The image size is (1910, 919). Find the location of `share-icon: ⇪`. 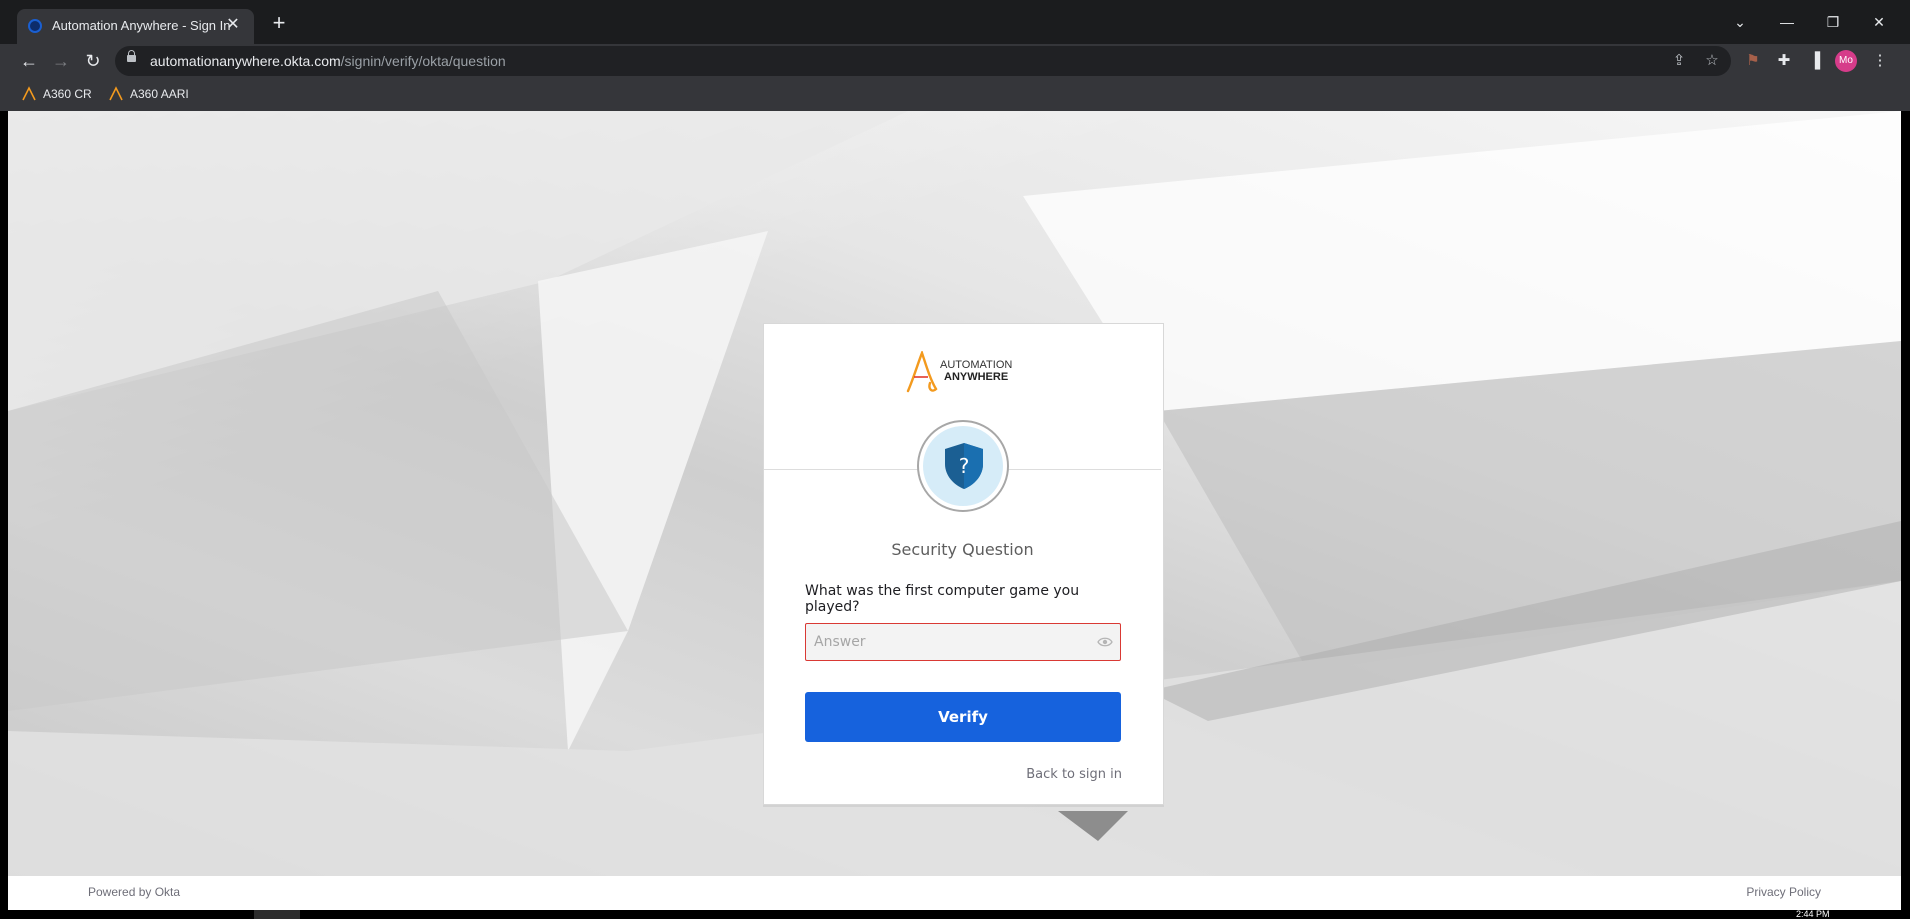

share-icon: ⇪ is located at coordinates (1679, 61).